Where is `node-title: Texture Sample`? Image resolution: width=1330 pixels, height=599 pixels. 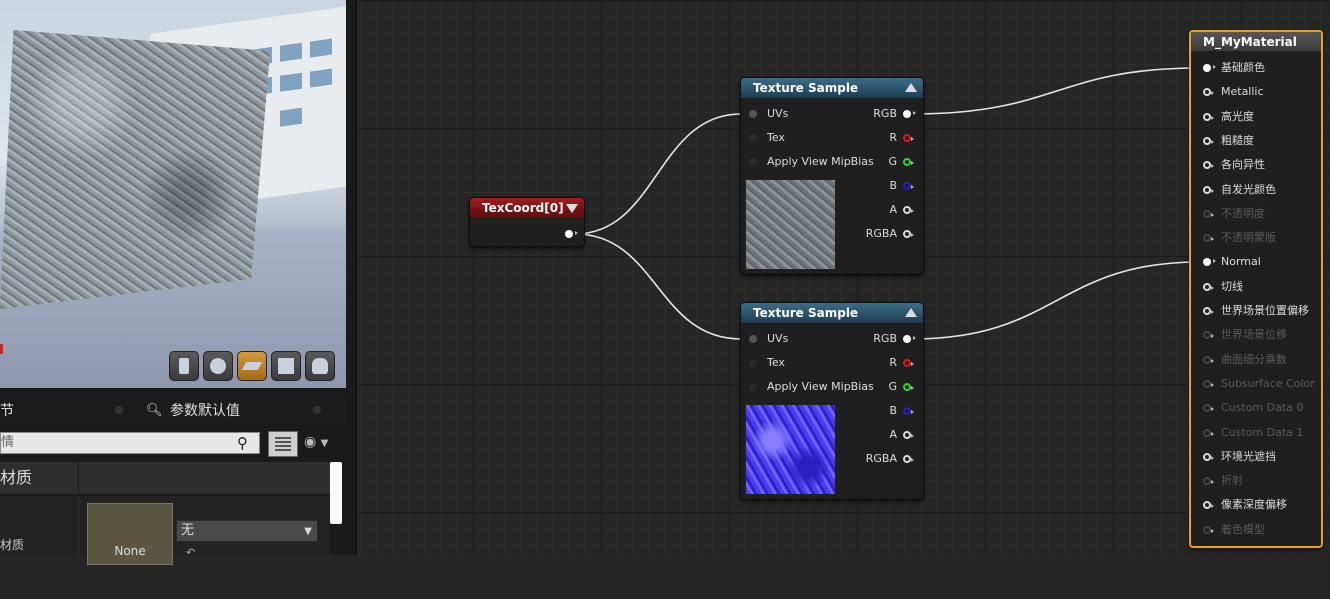 node-title: Texture Sample is located at coordinates (806, 88).